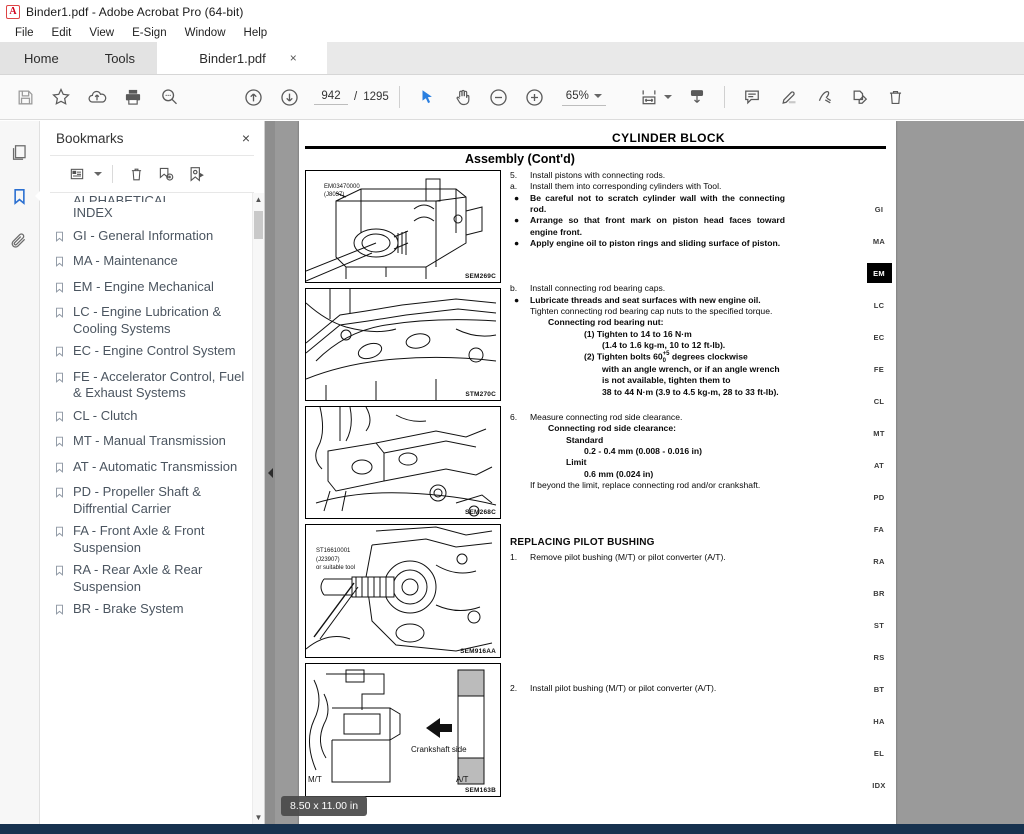 The image size is (1024, 834). Describe the element at coordinates (270, 472) in the screenshot. I see `collapse-panel-handle` at that location.